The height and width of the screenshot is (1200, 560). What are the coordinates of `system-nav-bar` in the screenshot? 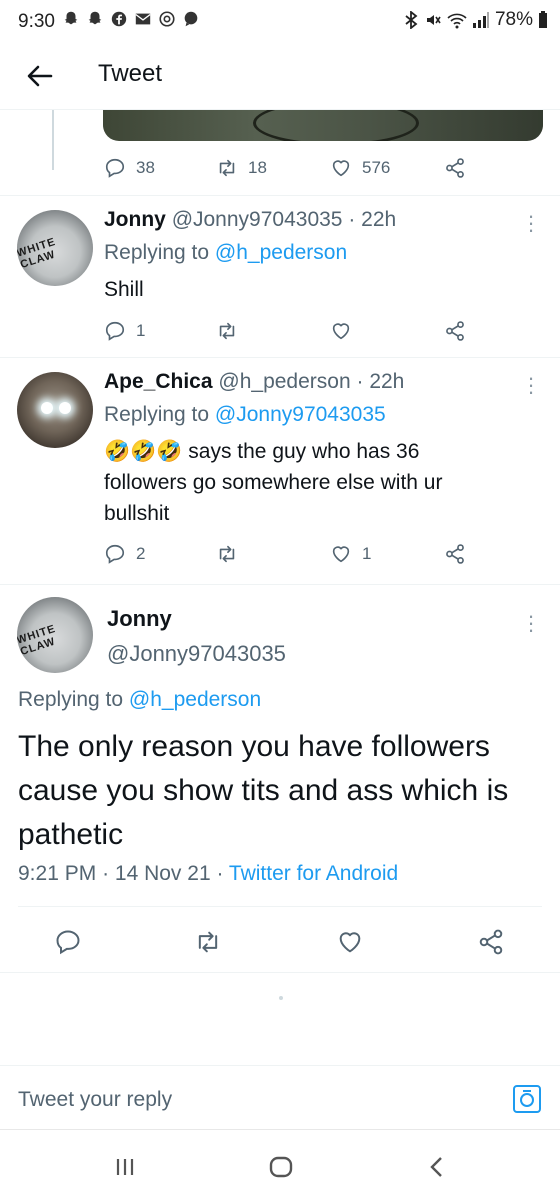 It's located at (280, 1164).